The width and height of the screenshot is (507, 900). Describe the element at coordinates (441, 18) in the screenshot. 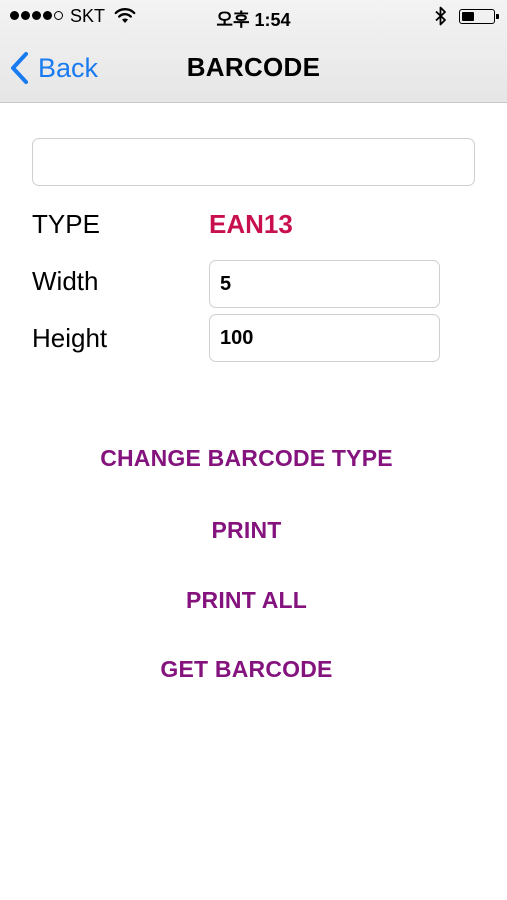

I see `bluetooth-icon` at that location.